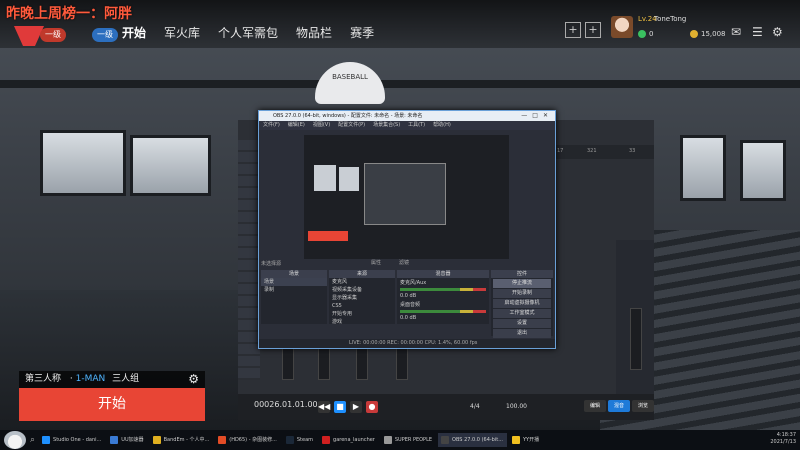 Image resolution: width=800 pixels, height=450 pixels. Describe the element at coordinates (340, 407) in the screenshot. I see `stop-icon: ■` at that location.